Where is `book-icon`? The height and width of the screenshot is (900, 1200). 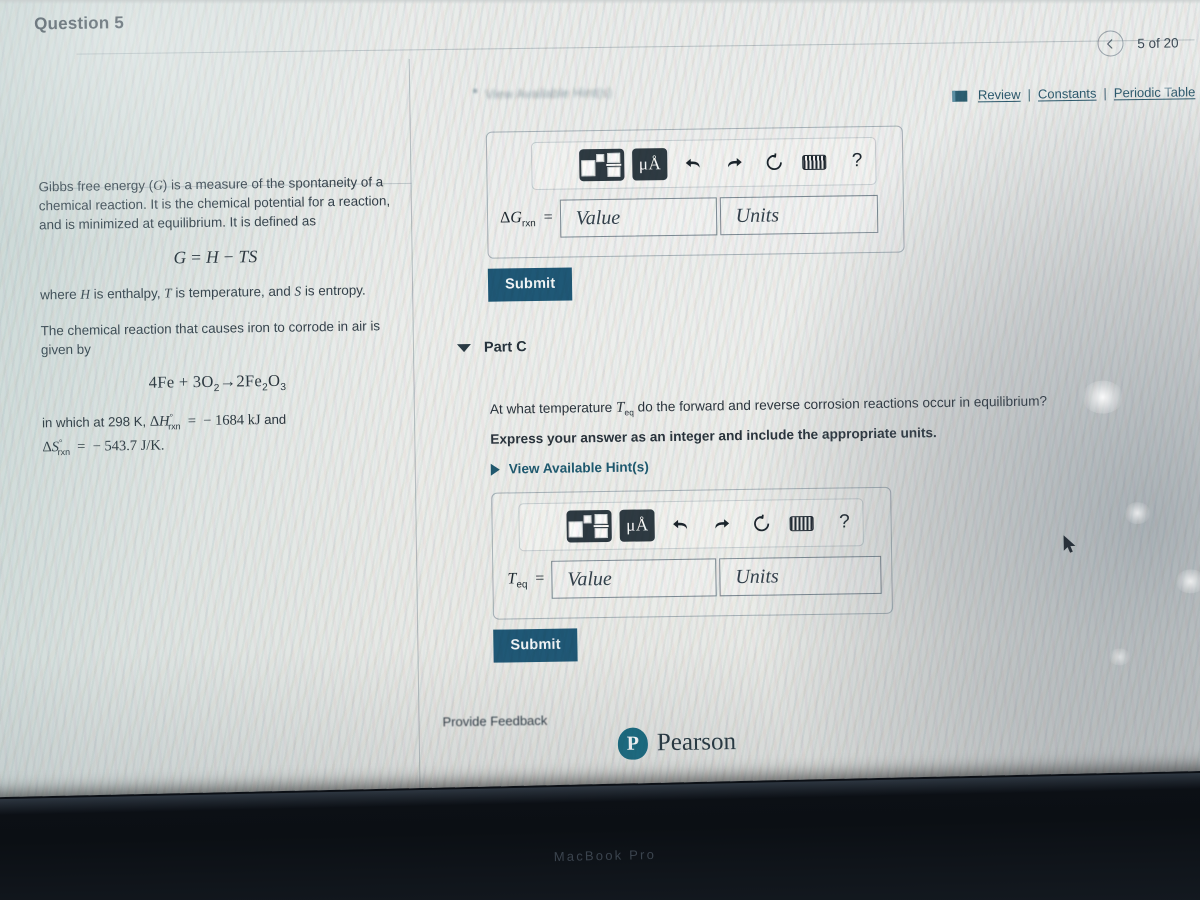
book-icon is located at coordinates (959, 96).